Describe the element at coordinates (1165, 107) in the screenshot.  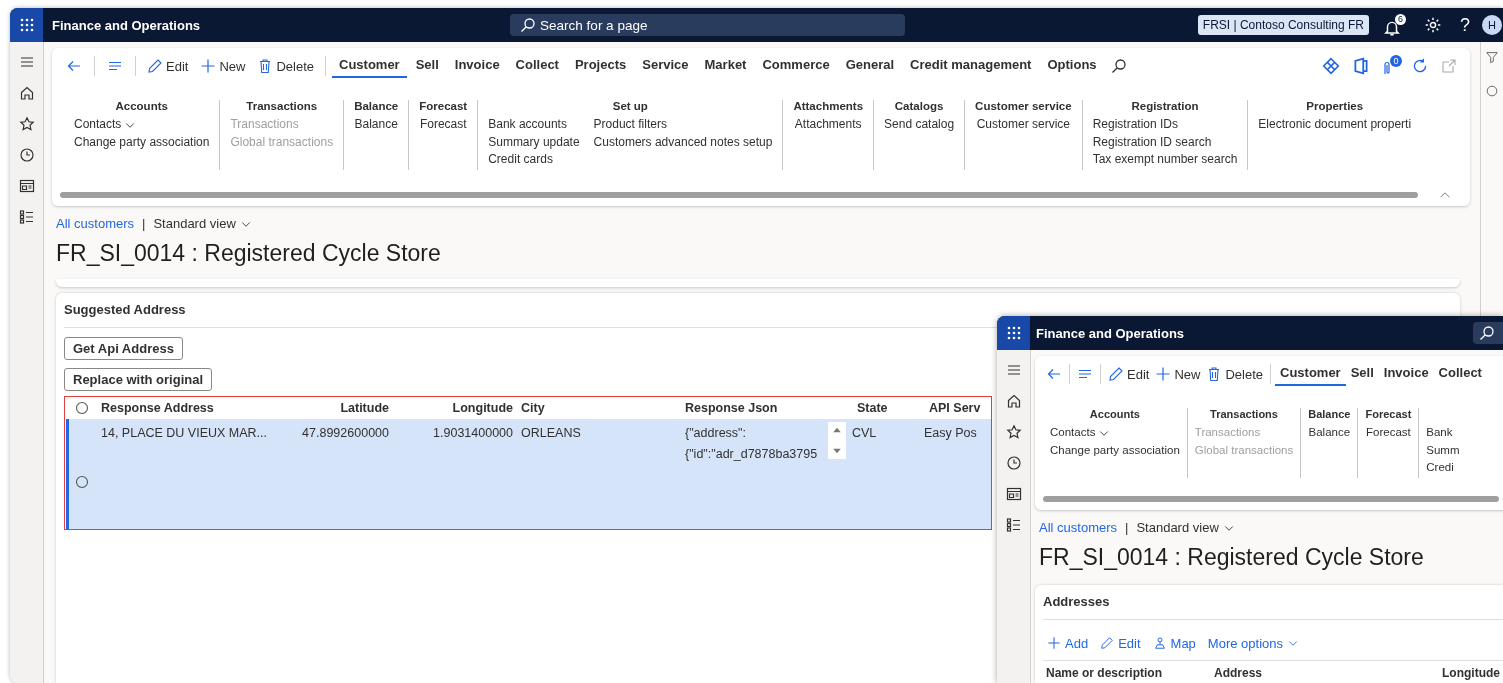
I see `group-title: Registration` at that location.